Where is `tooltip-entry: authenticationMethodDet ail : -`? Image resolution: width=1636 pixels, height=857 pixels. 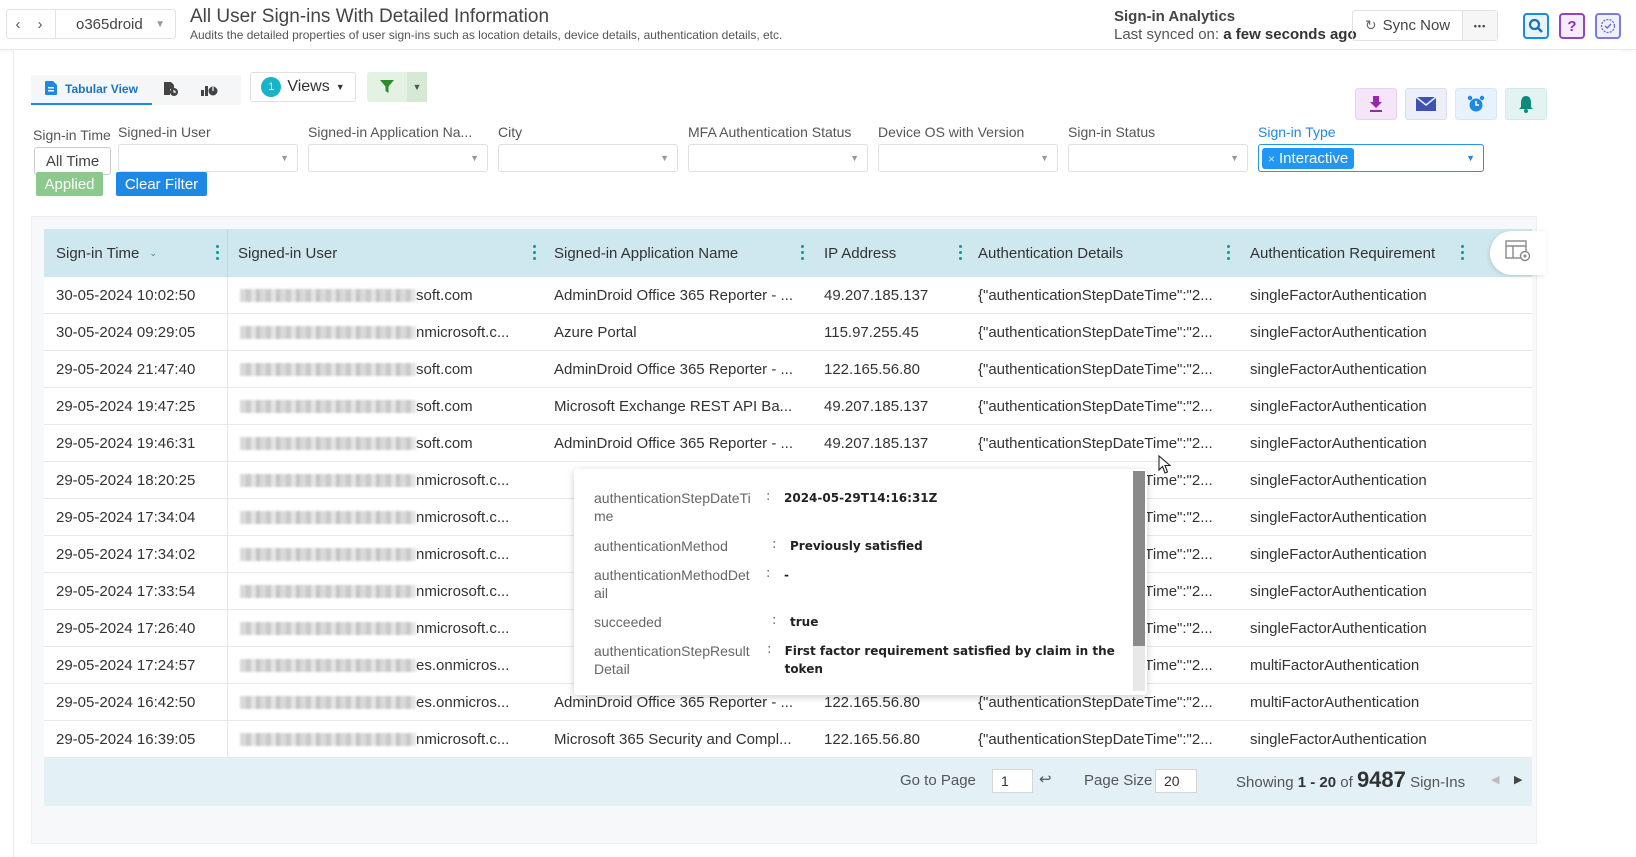
tooltip-entry: authenticationMethodDet ail : - is located at coordinates (691, 584).